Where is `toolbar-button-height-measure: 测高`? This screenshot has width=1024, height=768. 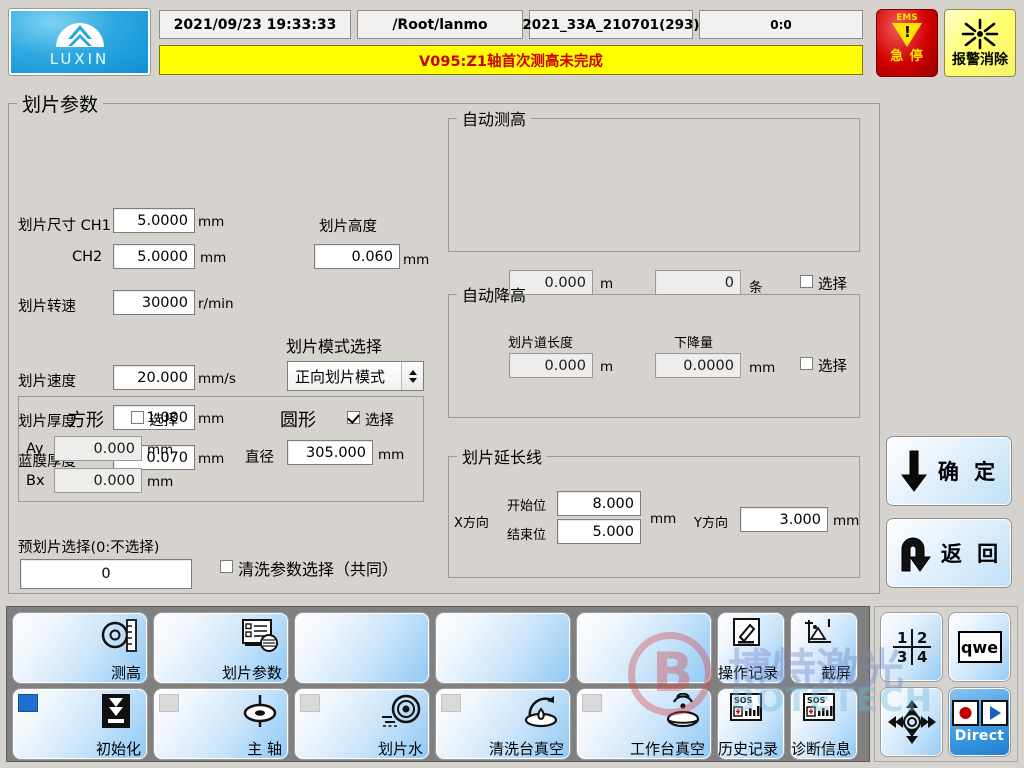 toolbar-button-height-measure: 测高 is located at coordinates (80, 648).